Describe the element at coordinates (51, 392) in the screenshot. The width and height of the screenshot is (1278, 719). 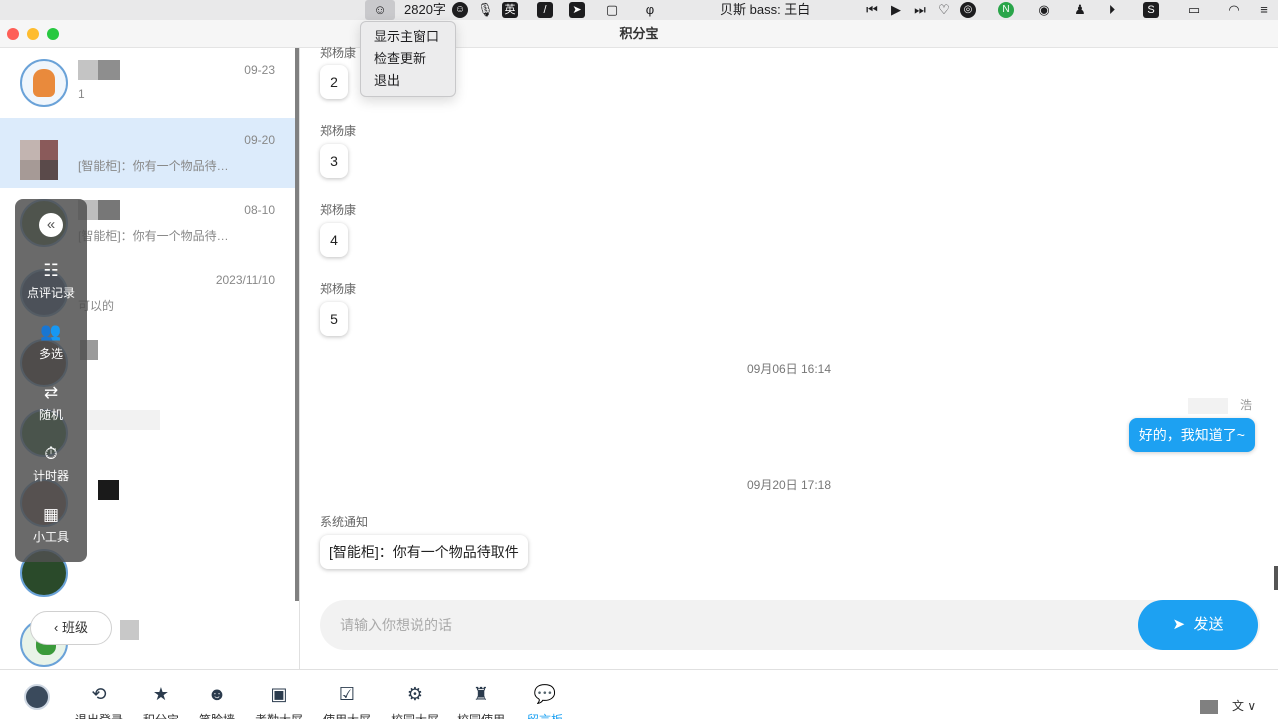
I see `shuffle-icon: ⇄` at that location.